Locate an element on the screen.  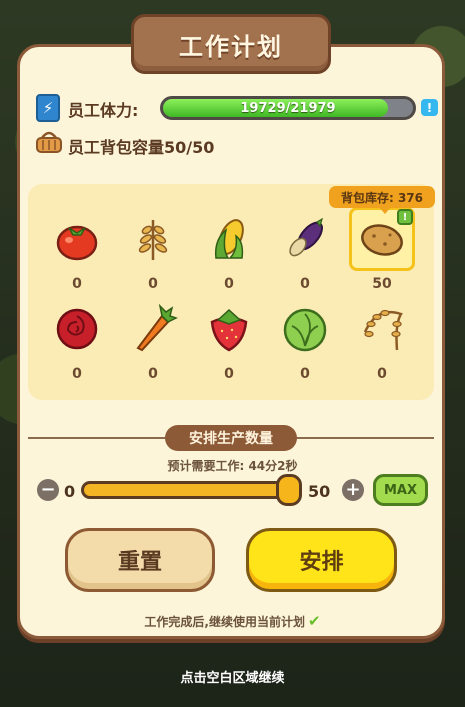
eggplant-icon is located at coordinates (306, 237).